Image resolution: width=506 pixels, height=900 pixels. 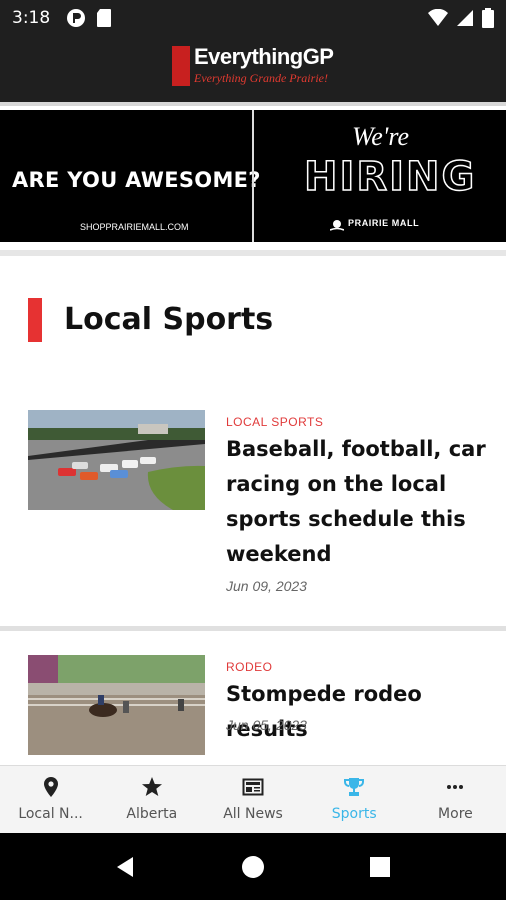 I want to click on section-accent-bar, so click(x=35, y=320).